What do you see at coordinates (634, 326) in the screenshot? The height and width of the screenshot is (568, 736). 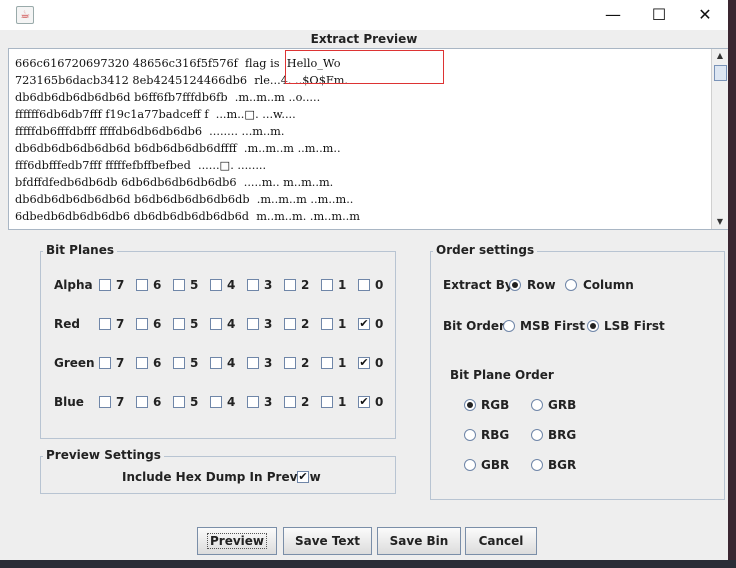 I see `lsb-first-label: LSB First` at bounding box center [634, 326].